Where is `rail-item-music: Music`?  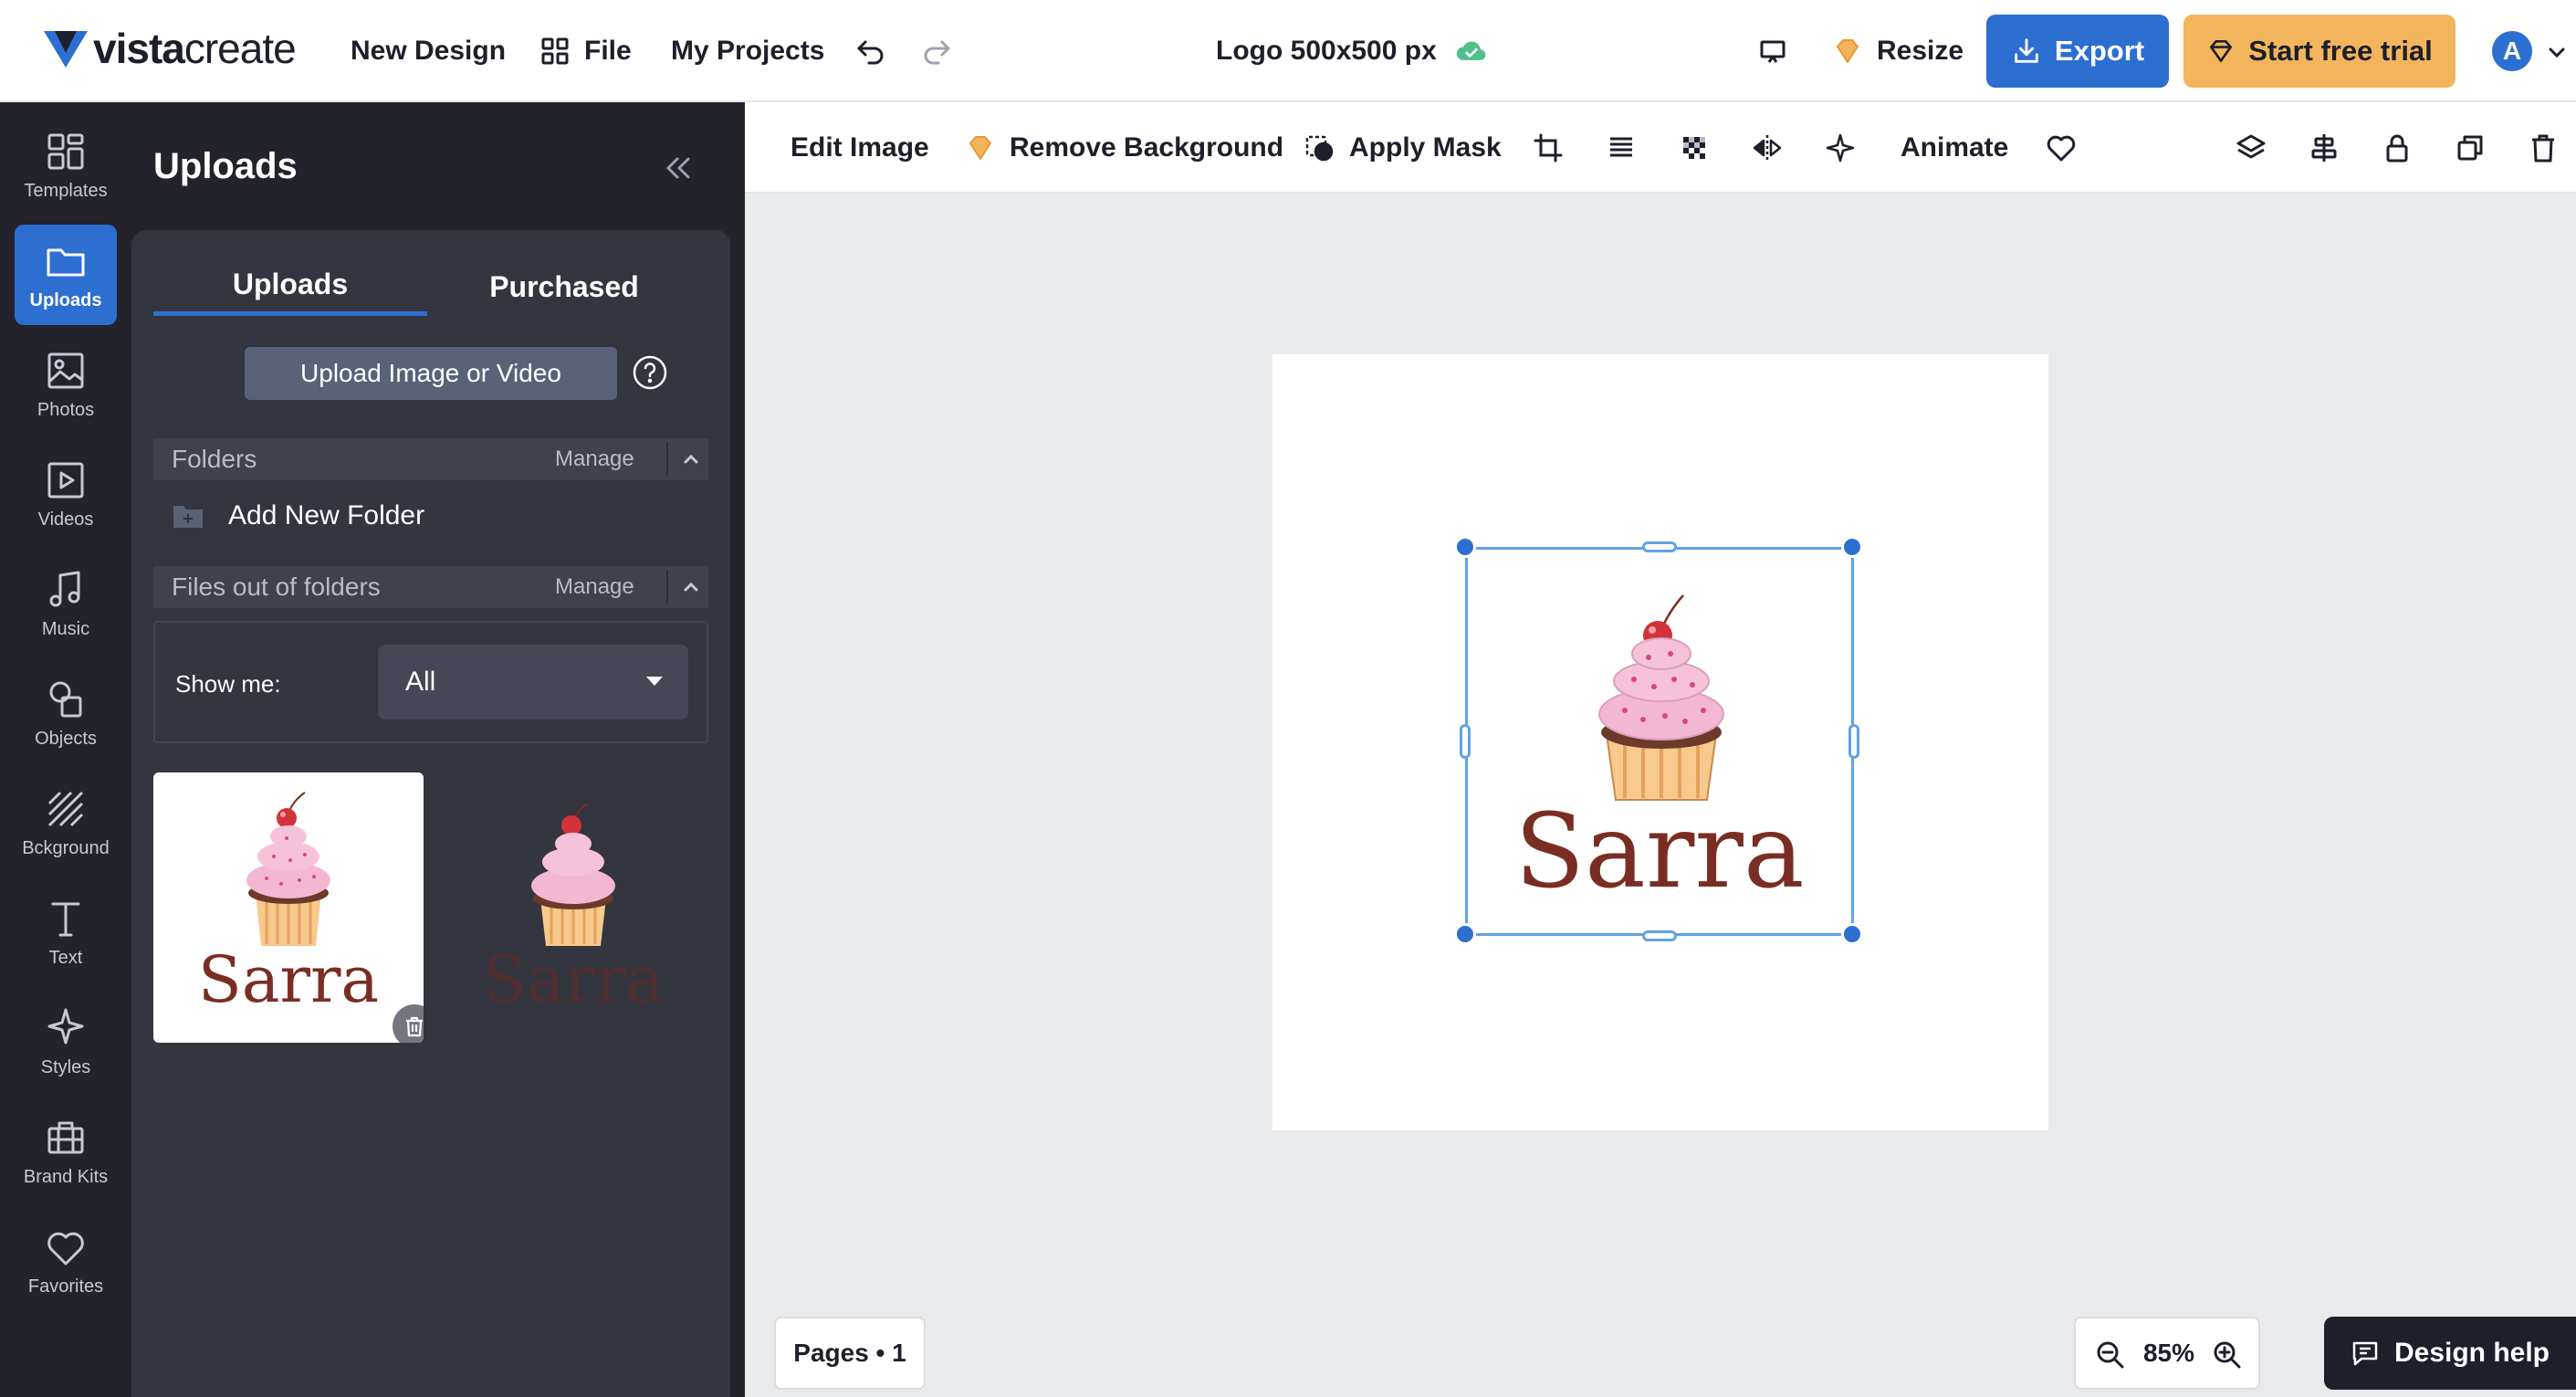 rail-item-music: Music is located at coordinates (66, 603).